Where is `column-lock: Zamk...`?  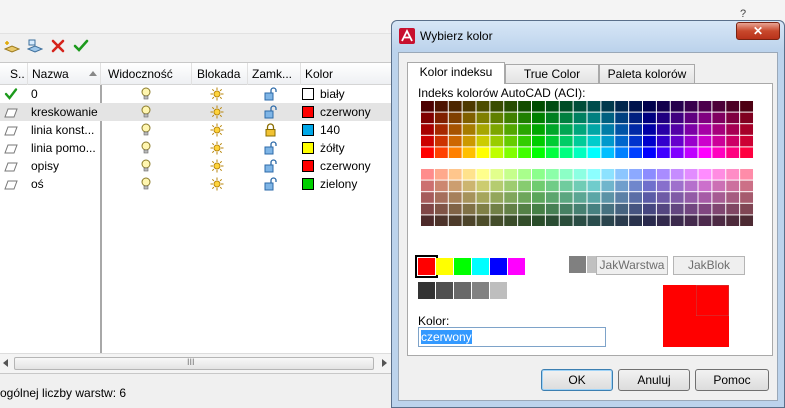 column-lock: Zamk... is located at coordinates (274, 74).